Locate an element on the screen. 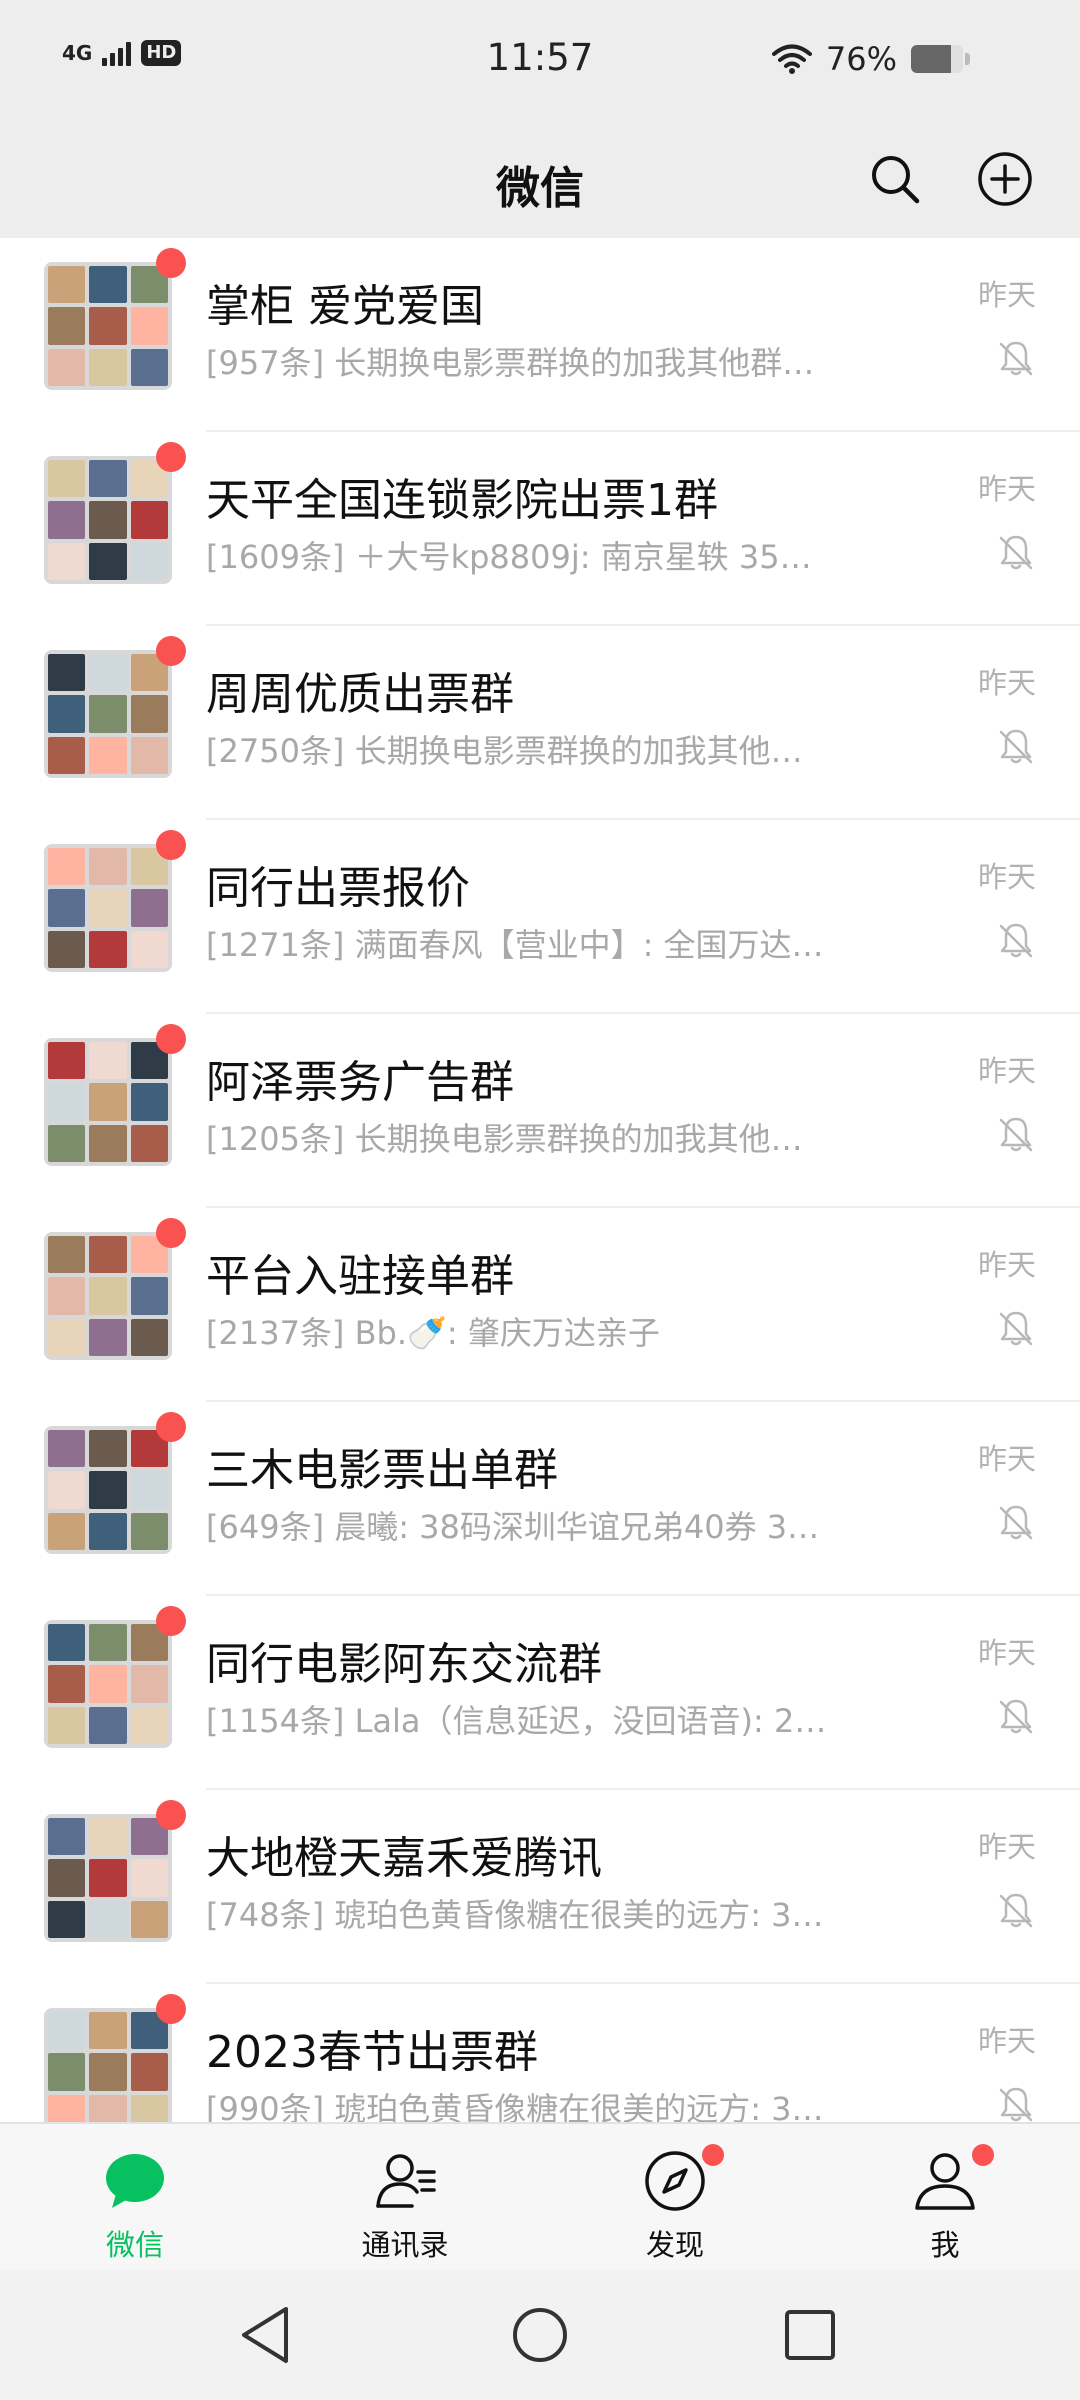 This screenshot has height=2400, width=1080. chat-list-item: 阿泽票务广告群 [1205条] 长期换电影票群换的加我其他… 昨天 is located at coordinates (540, 1111).